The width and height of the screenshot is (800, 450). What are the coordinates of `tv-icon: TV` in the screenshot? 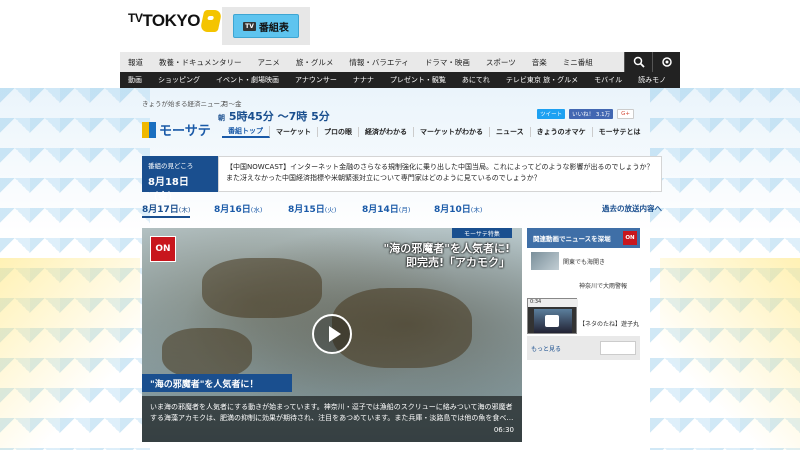 It's located at (249, 26).